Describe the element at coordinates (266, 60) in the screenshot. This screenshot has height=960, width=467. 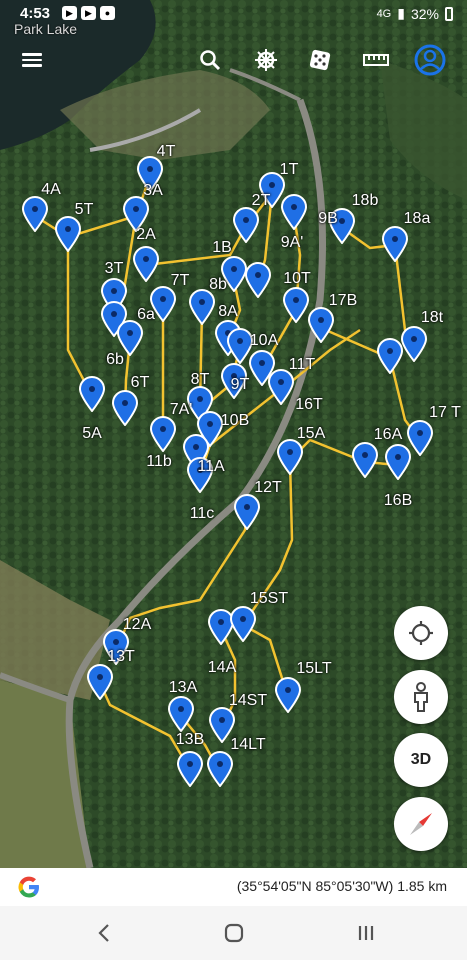
I see `ship-wheel-icon` at that location.